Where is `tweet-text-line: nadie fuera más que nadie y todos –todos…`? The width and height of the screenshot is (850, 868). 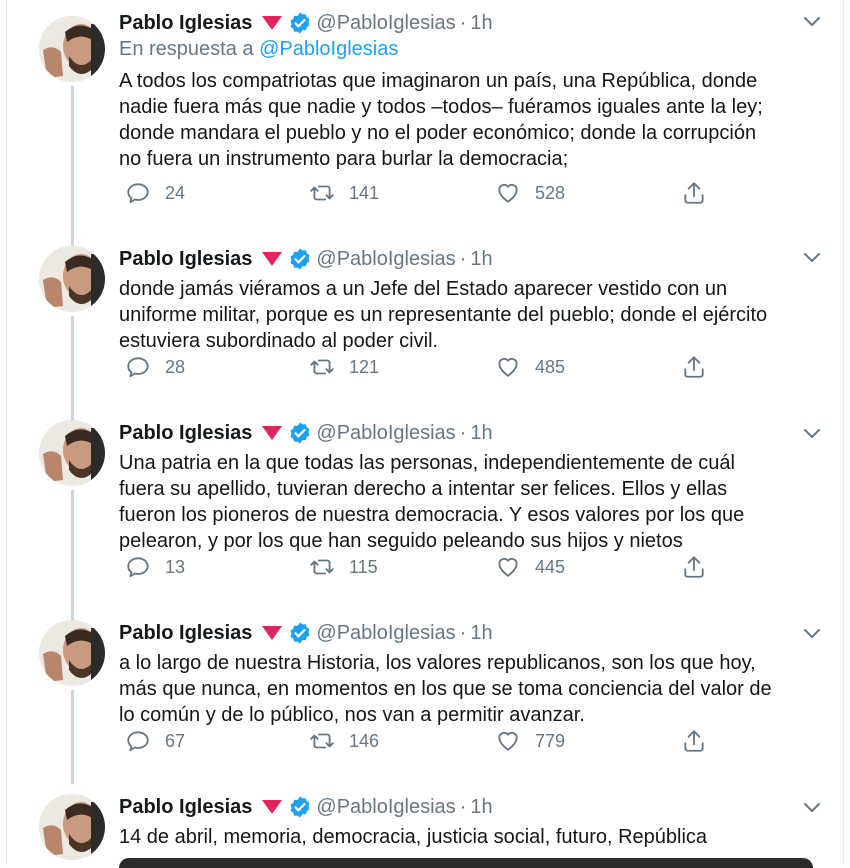 tweet-text-line: nadie fuera más que nadie y todos –todos… is located at coordinates (441, 107).